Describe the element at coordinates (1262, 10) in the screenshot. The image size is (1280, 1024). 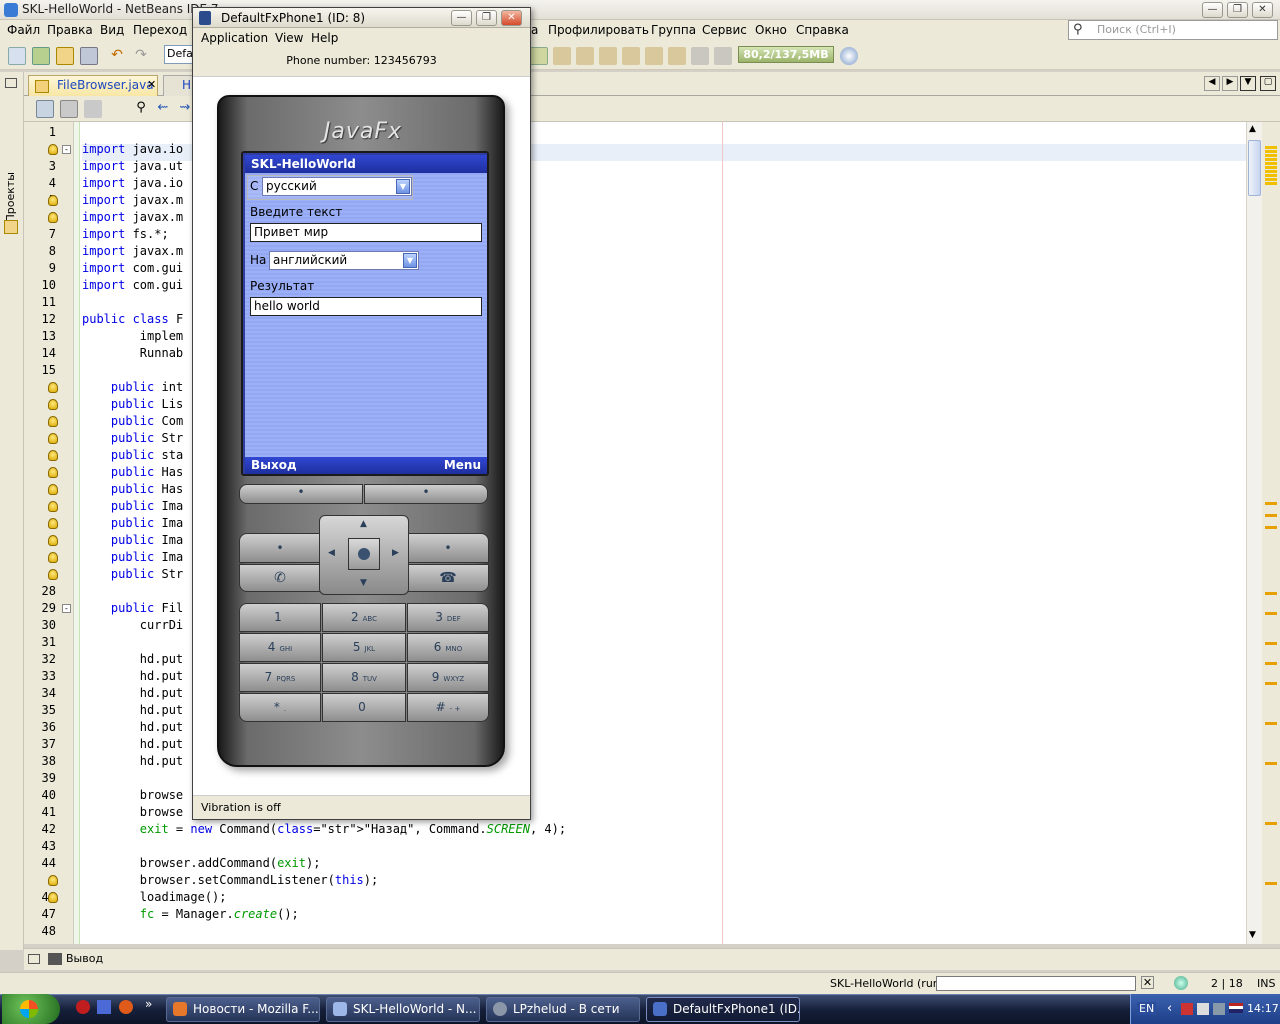
I see `close-button: ✕` at that location.